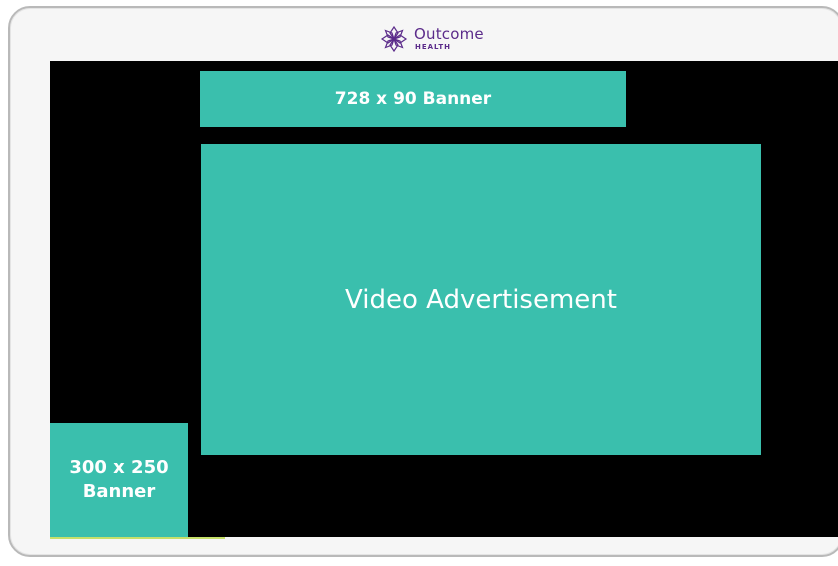 The image size is (838, 566). I want to click on video-advertisement-label: Video Advertisement, so click(481, 299).